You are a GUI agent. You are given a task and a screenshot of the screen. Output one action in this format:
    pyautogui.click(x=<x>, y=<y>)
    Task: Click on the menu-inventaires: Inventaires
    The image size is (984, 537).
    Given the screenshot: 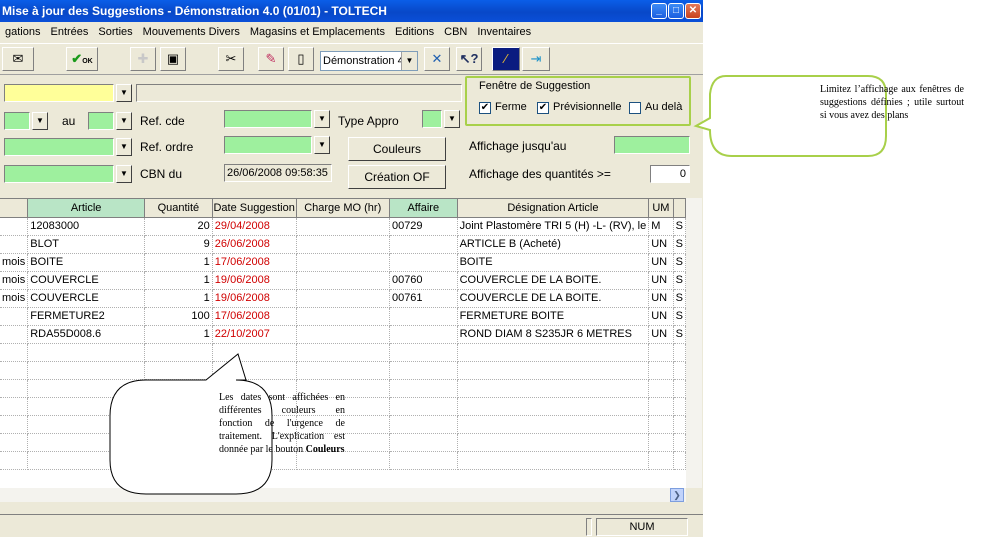 What is the action you would take?
    pyautogui.click(x=504, y=32)
    